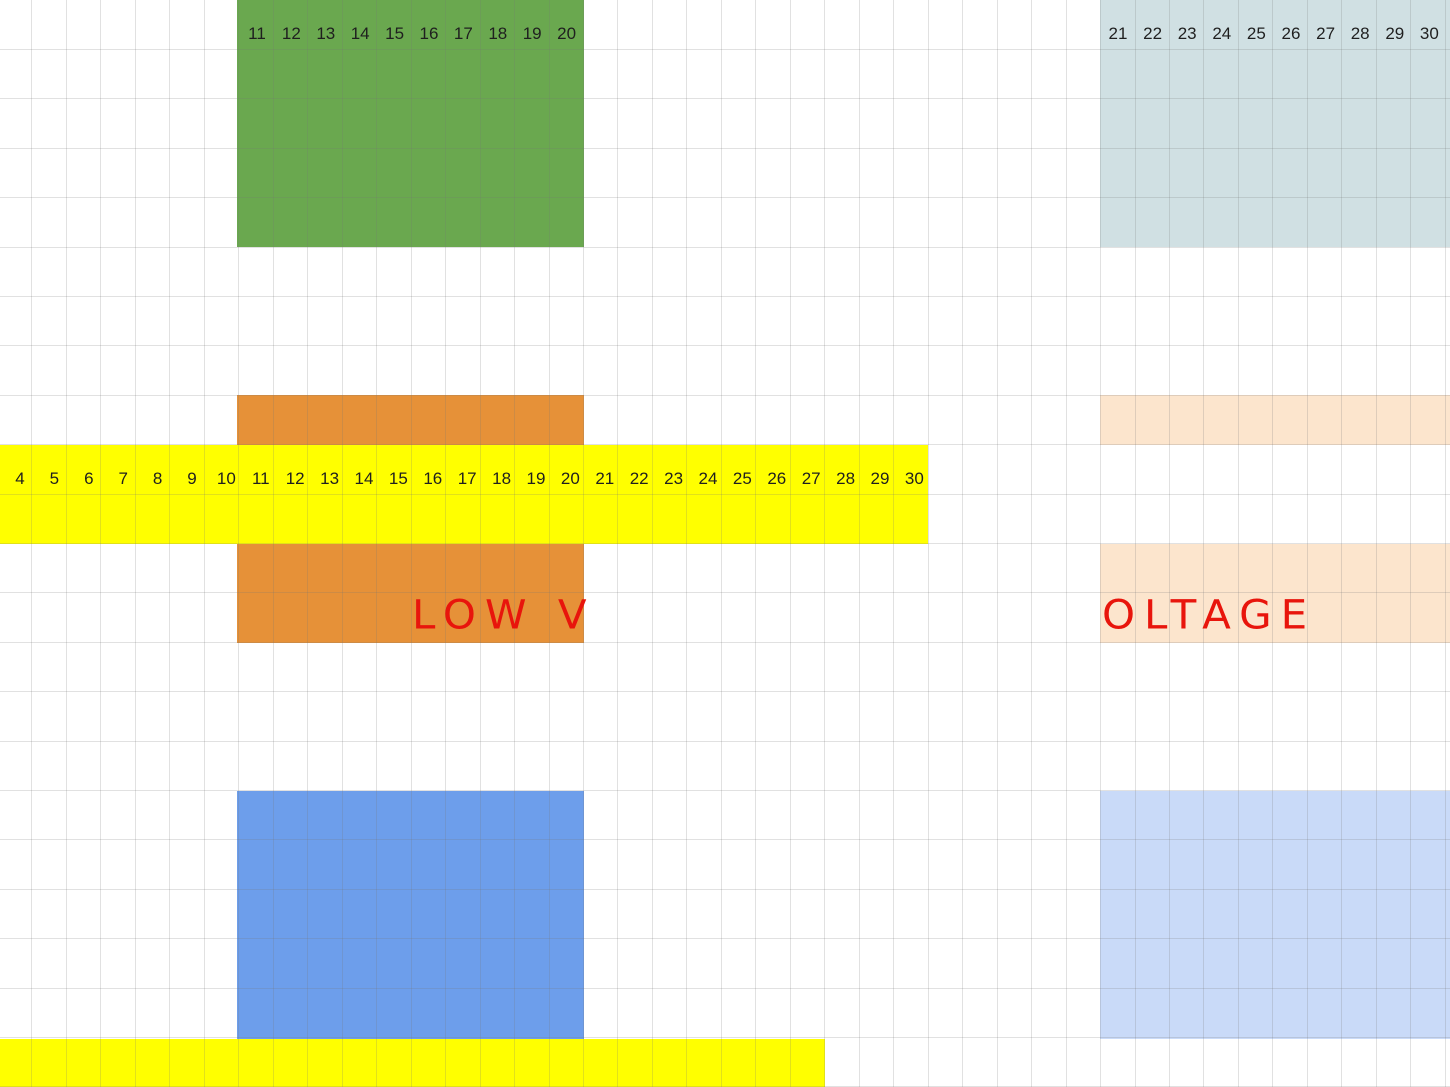 Image resolution: width=1450 pixels, height=1087 pixels. What do you see at coordinates (89, 478) in the screenshot?
I see `yellow-label-6: 6` at bounding box center [89, 478].